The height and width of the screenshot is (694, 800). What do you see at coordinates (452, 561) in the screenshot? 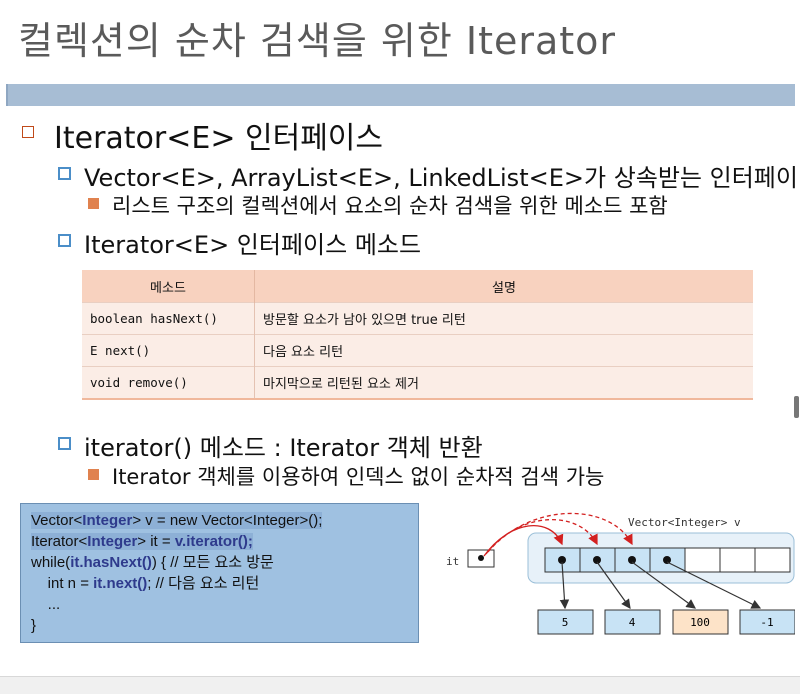
I see `it-label: it` at bounding box center [452, 561].